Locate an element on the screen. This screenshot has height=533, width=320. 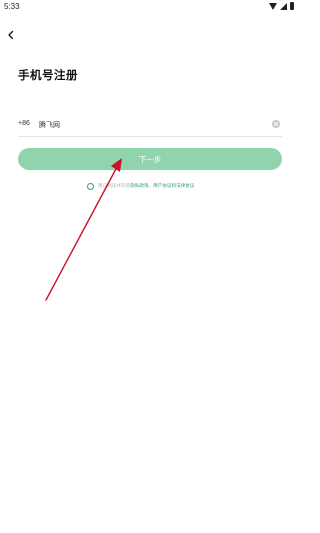
agreement-prefix: 我已阅读并同意 is located at coordinates (114, 186).